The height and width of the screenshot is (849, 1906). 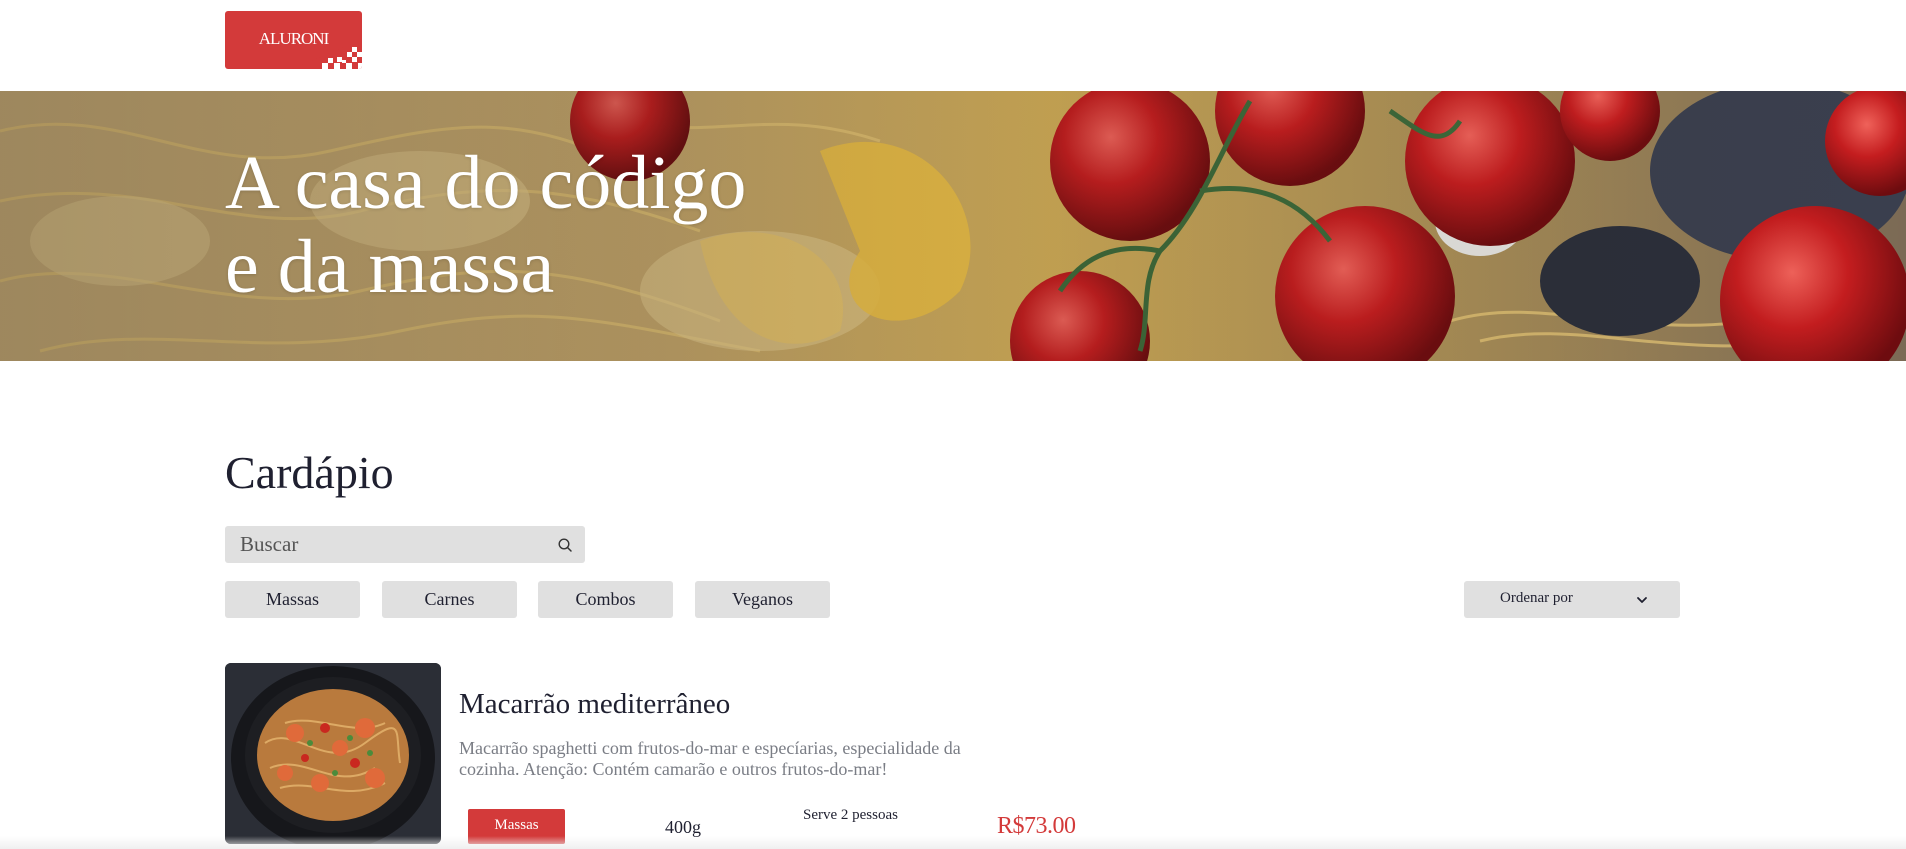 What do you see at coordinates (953, 842) in the screenshot?
I see `scroll-fade` at bounding box center [953, 842].